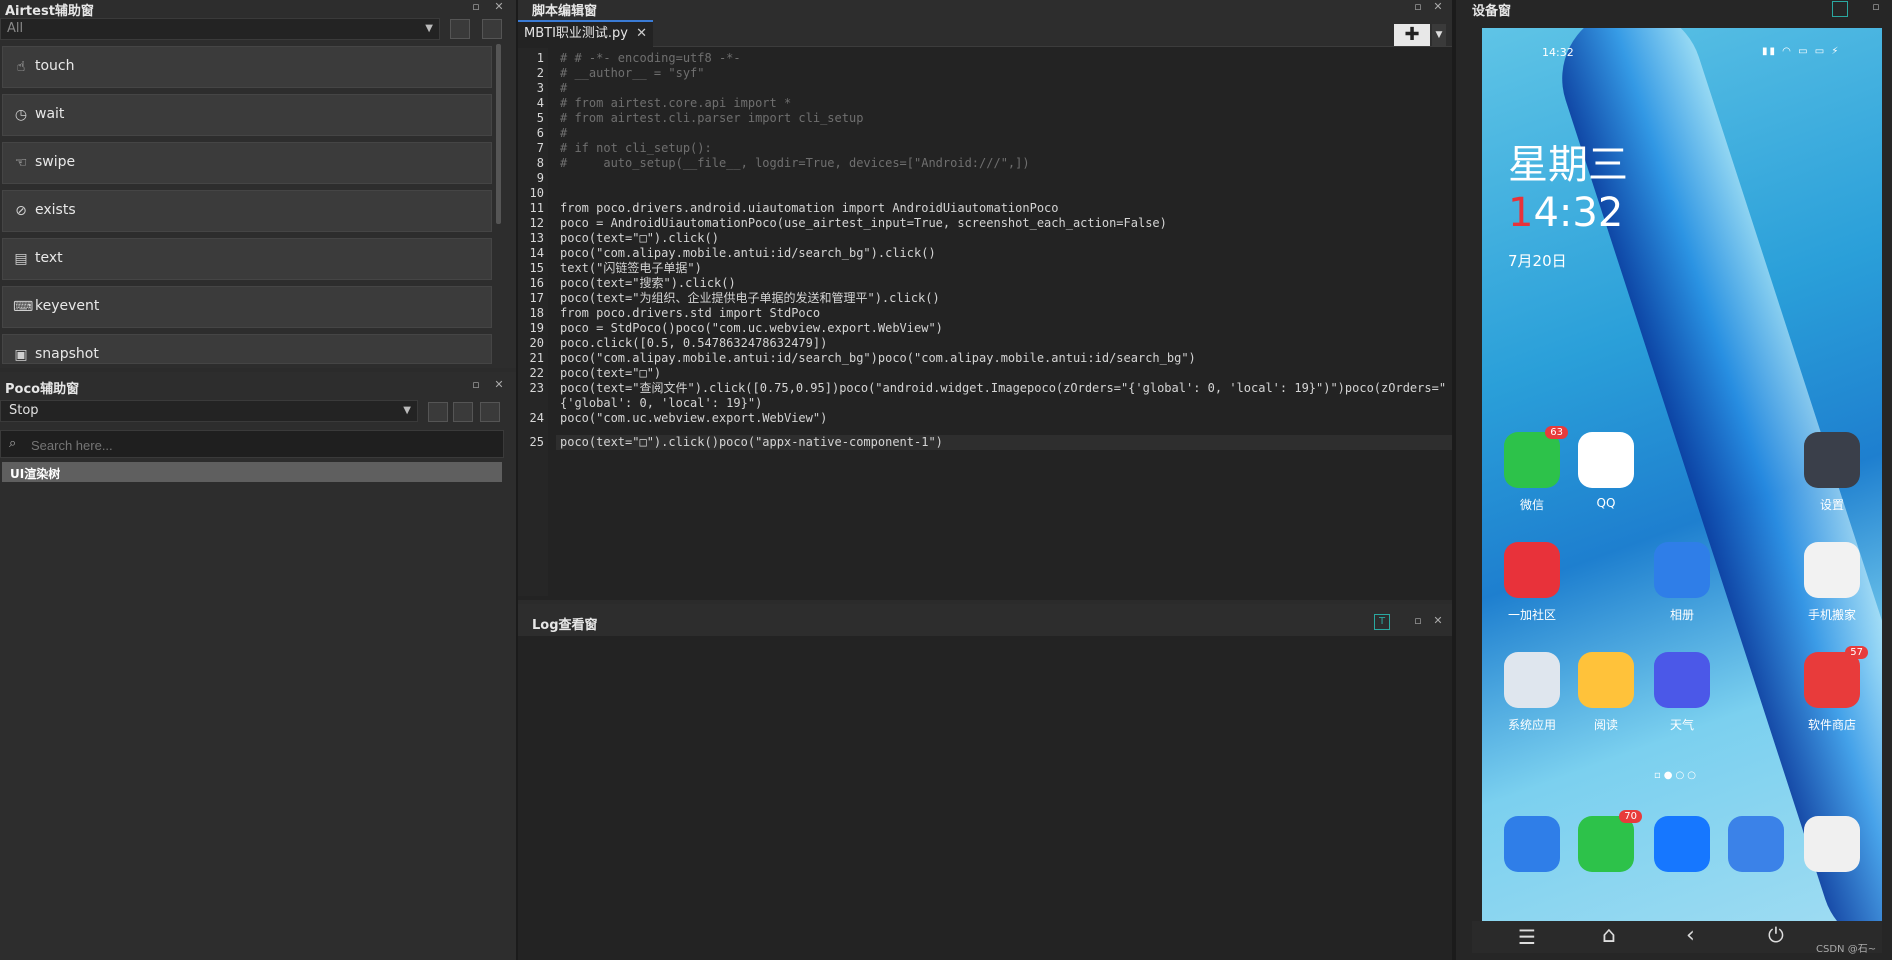  What do you see at coordinates (1832, 460) in the screenshot?
I see `gear-icon` at bounding box center [1832, 460].